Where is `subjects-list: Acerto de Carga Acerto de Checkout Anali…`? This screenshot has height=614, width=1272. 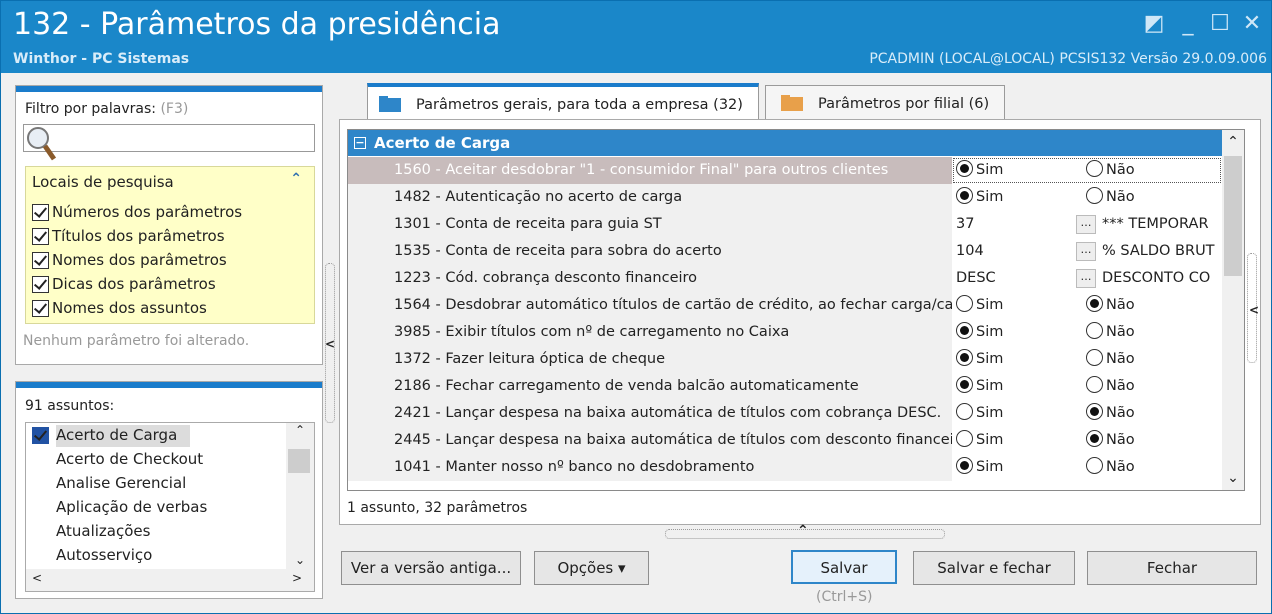 subjects-list: Acerto de Carga Acerto de Checkout Anali… is located at coordinates (170, 507).